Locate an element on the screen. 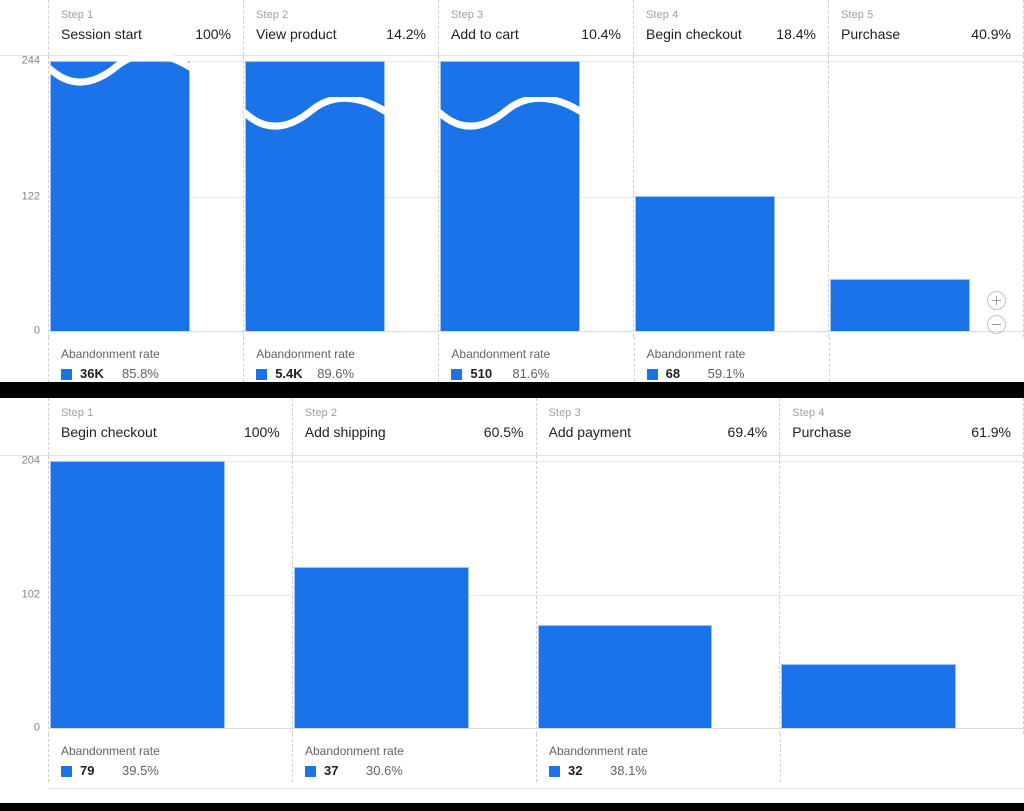  funnel-step-card: Step 1 Begin checkout 100% is located at coordinates (170, 426).